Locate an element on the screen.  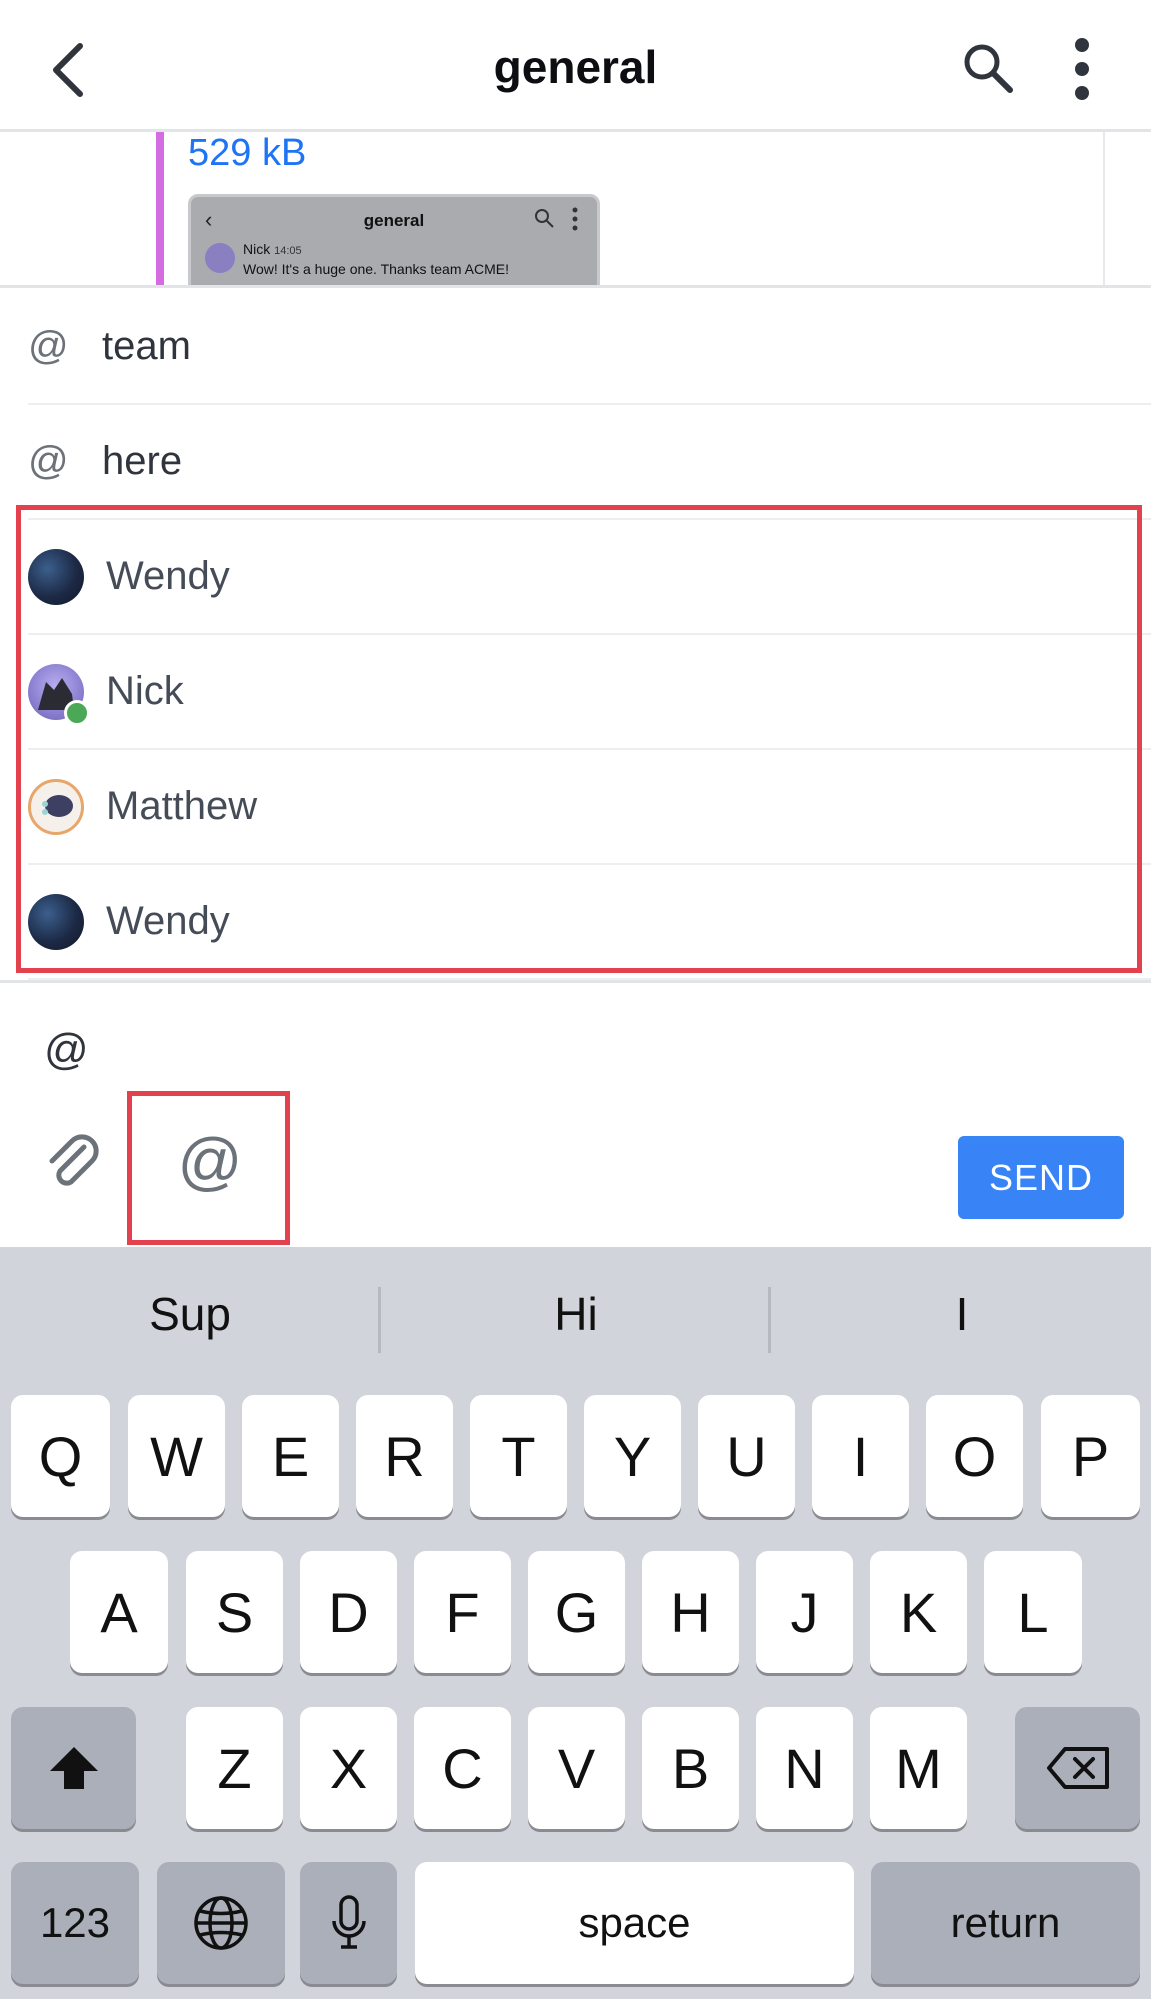
key-n: N is located at coordinates (804, 1768).